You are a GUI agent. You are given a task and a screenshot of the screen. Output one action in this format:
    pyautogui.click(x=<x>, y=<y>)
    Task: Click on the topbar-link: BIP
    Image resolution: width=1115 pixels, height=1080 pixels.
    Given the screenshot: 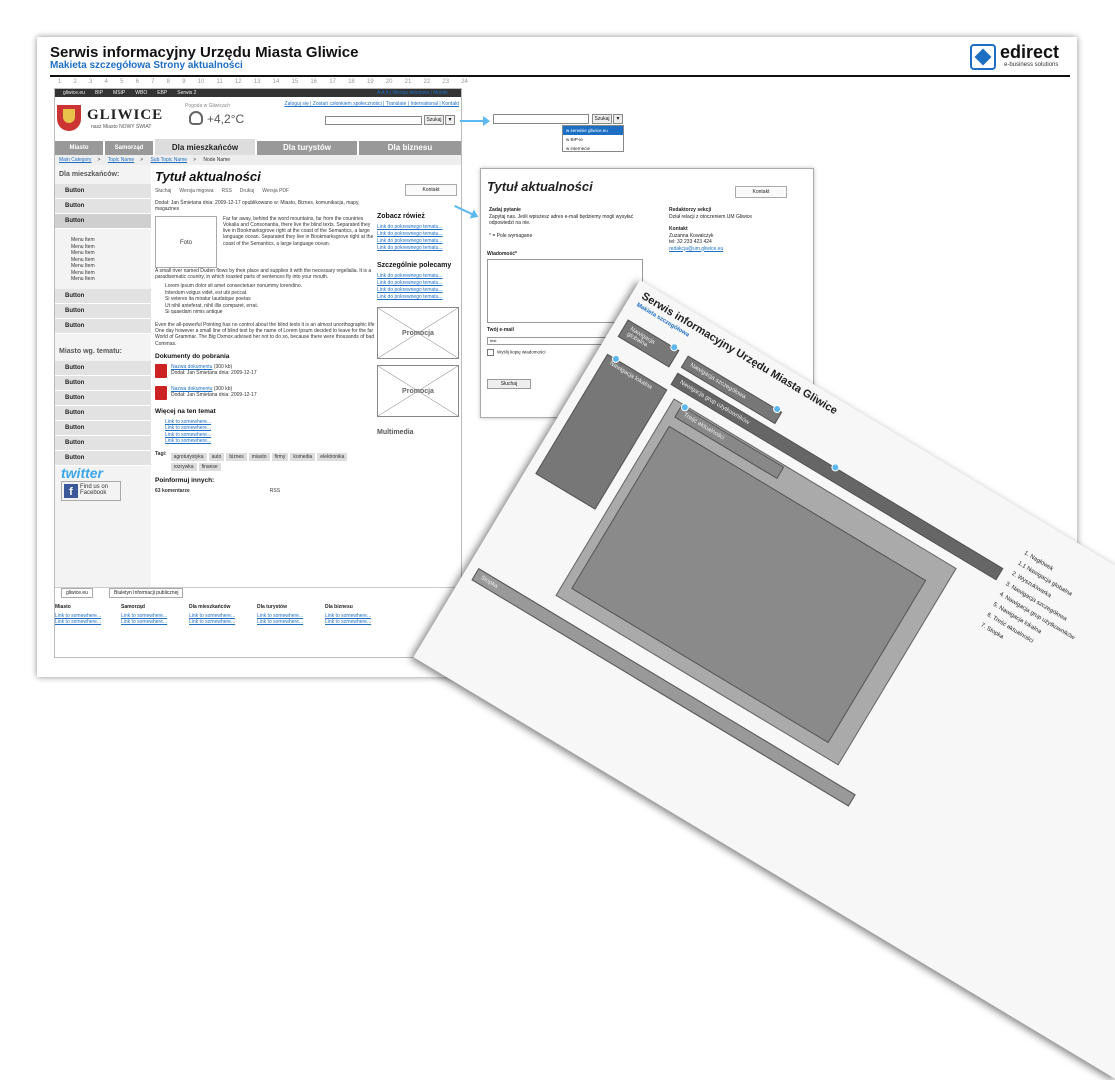 What is the action you would take?
    pyautogui.click(x=99, y=93)
    